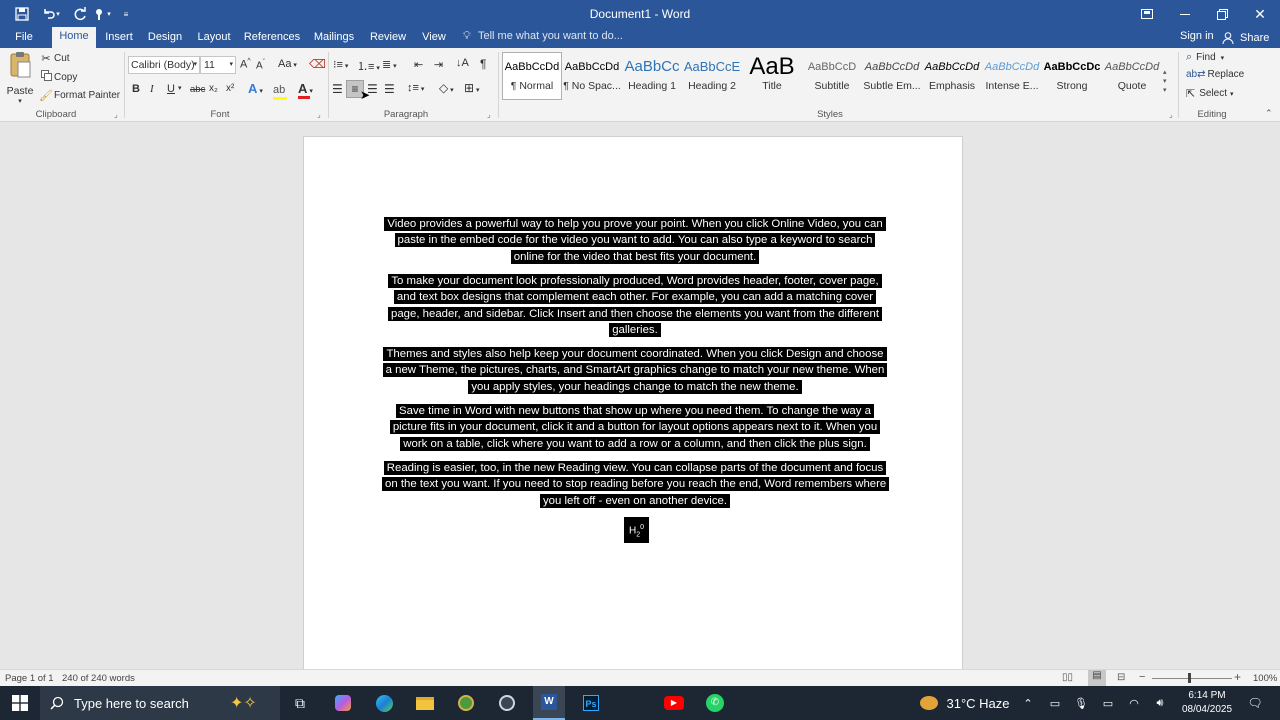 The image size is (1280, 720). Describe the element at coordinates (715, 703) in the screenshot. I see `whatsapp-app-icon: ✆` at that location.